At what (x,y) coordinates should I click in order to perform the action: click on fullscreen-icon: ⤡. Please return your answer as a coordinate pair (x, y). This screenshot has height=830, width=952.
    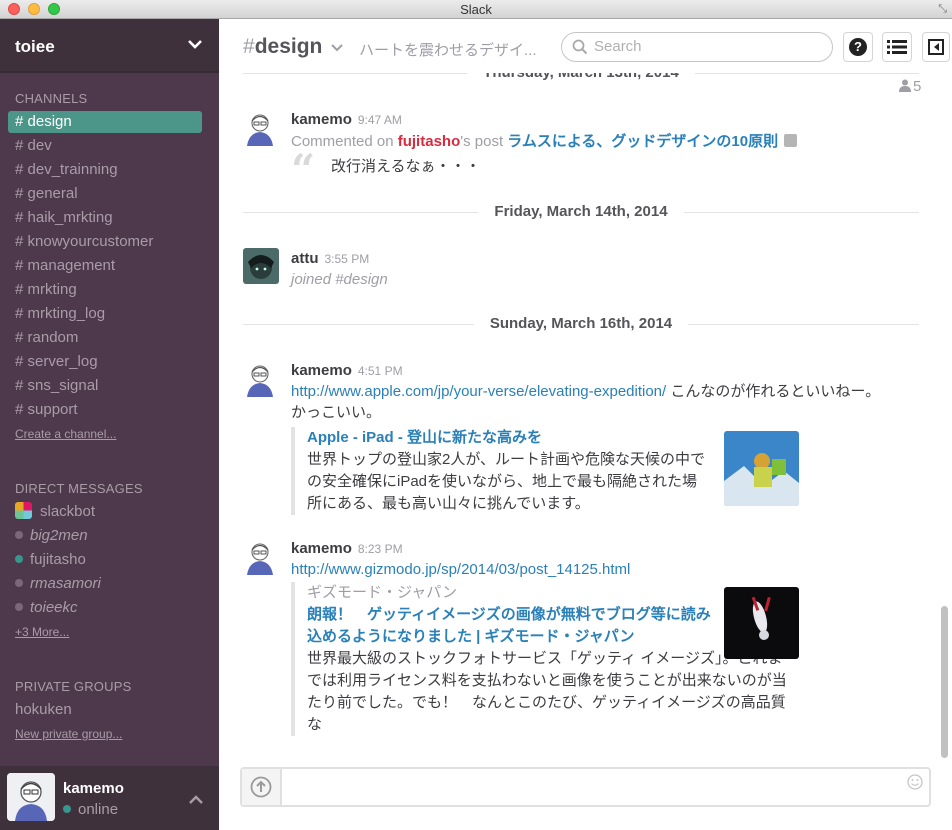
    Looking at the image, I should click on (942, 9).